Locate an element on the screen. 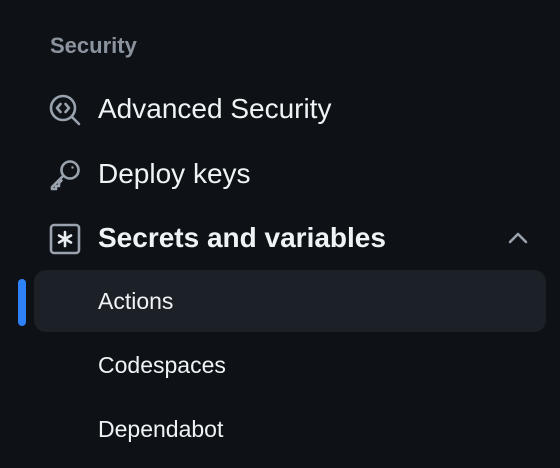  asterisk-box-icon is located at coordinates (65, 239).